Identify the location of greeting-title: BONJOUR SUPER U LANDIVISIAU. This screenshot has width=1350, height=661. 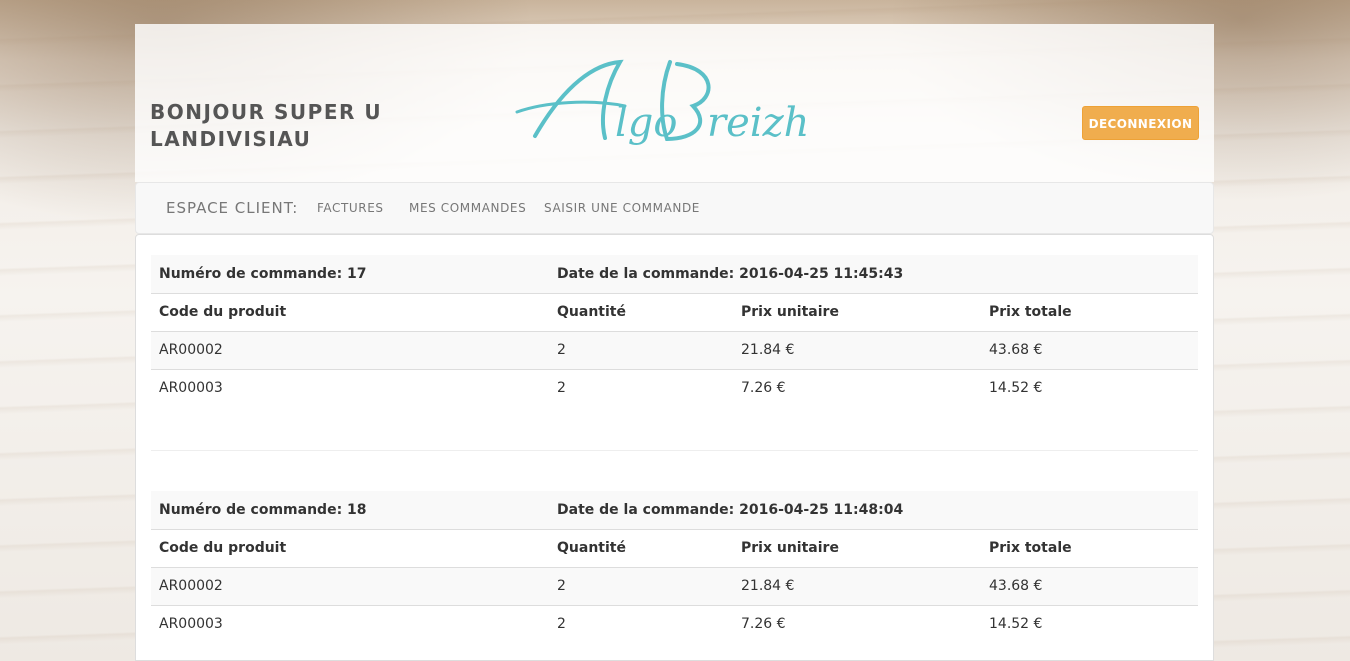
(266, 125).